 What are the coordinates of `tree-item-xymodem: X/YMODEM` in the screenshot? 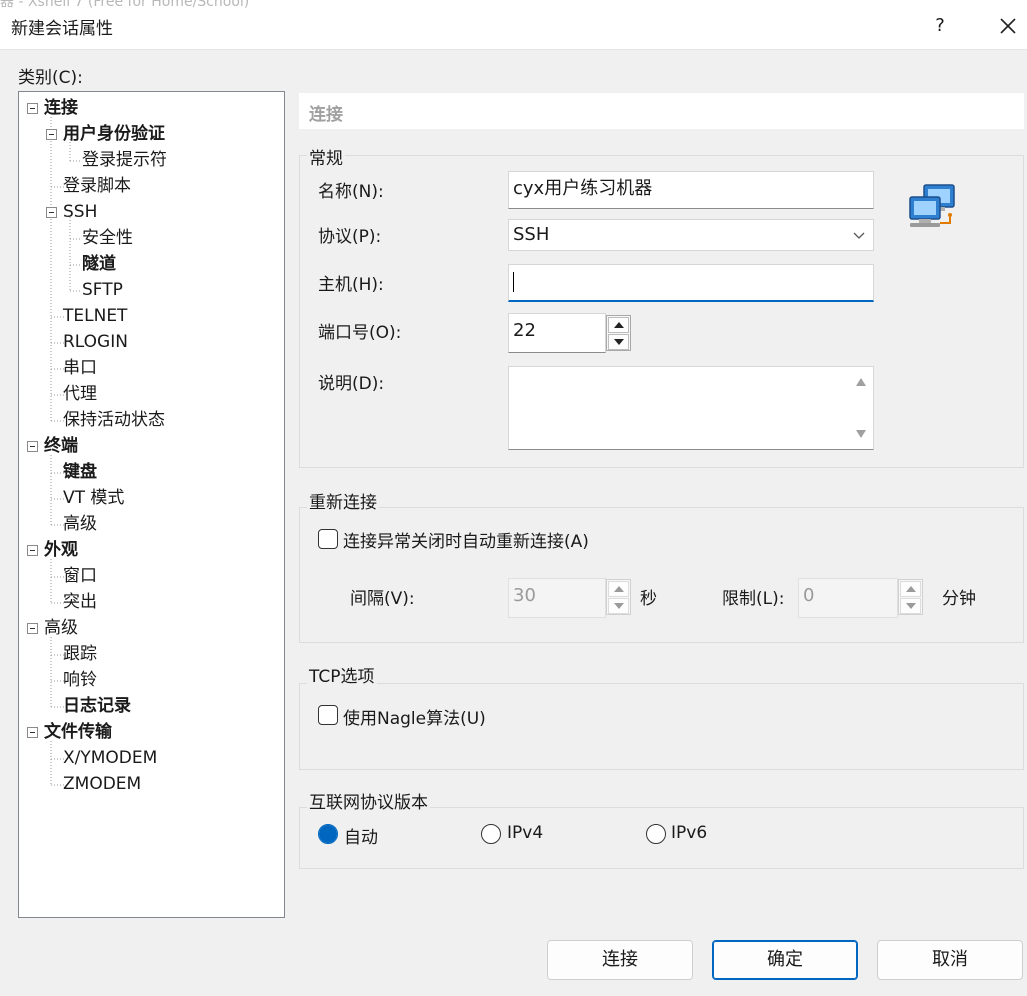 It's located at (110, 758).